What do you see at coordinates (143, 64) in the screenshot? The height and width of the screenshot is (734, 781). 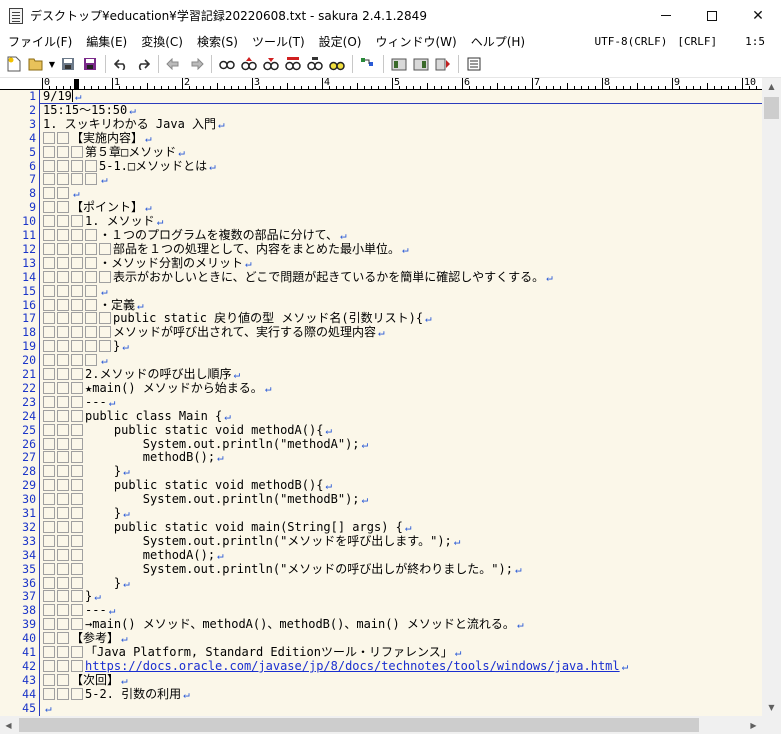 I see `redo-icon` at bounding box center [143, 64].